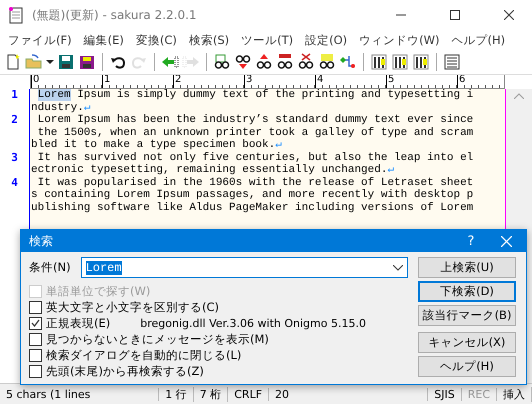 This screenshot has width=532, height=404. What do you see at coordinates (479, 40) in the screenshot?
I see `menu-item: ヘルプ(H)` at bounding box center [479, 40].